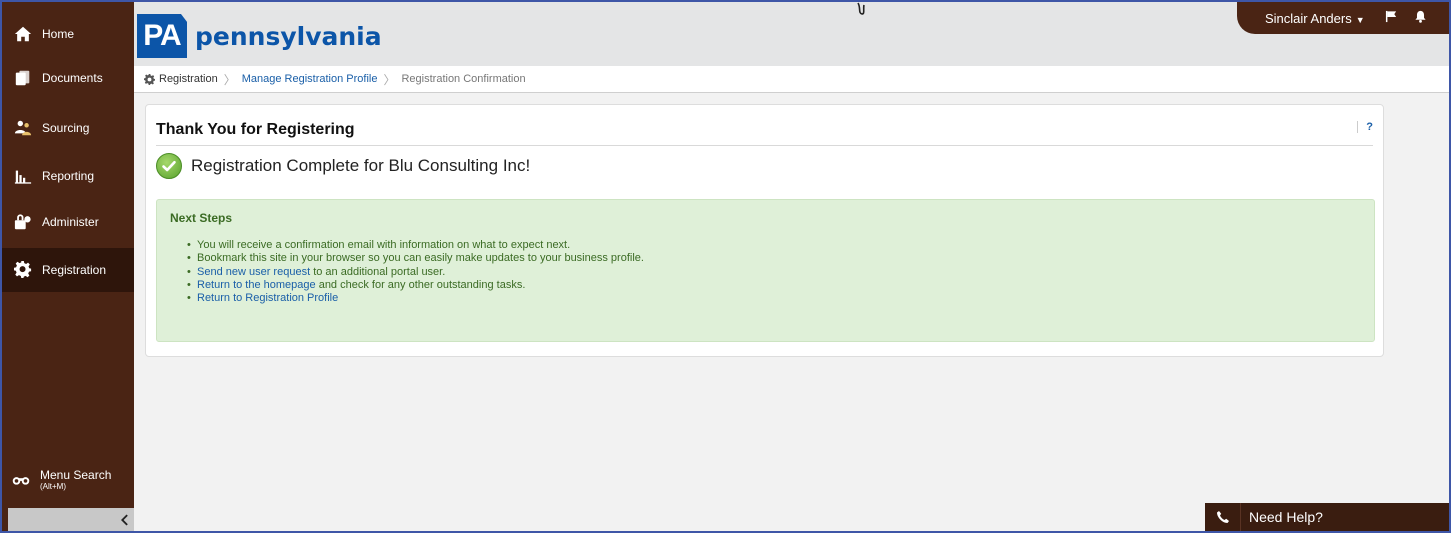 The image size is (1451, 533). Describe the element at coordinates (1420, 18) in the screenshot. I see `bell-icon` at that location.